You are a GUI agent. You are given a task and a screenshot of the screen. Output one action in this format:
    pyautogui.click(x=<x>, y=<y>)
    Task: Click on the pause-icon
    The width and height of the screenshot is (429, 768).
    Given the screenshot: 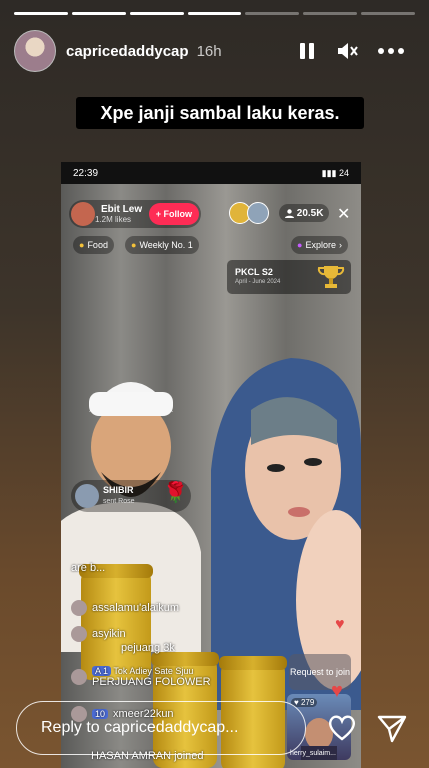 What is the action you would take?
    pyautogui.click(x=307, y=51)
    